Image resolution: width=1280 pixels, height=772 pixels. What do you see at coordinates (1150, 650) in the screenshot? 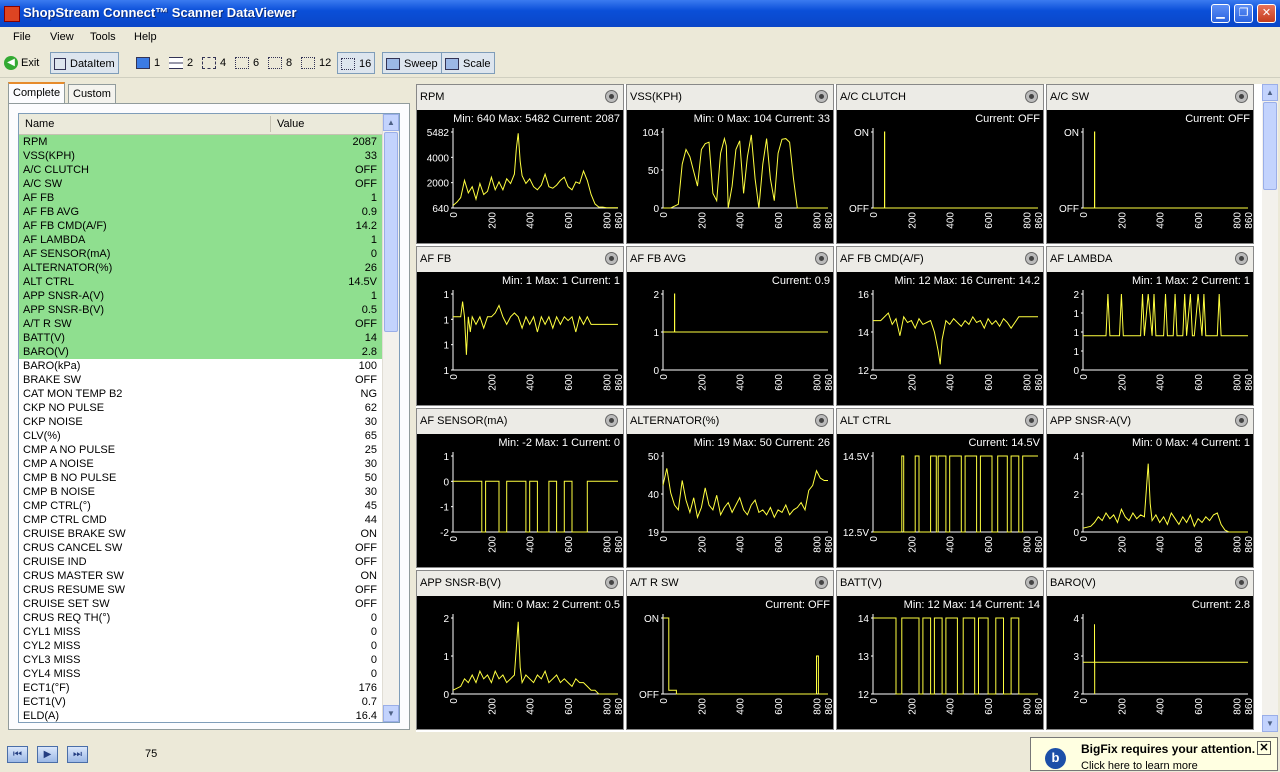
I see `chart-panel: BARO(V) Current: 2.8 4 3 2 0 200 400 600 800 860` at bounding box center [1150, 650].